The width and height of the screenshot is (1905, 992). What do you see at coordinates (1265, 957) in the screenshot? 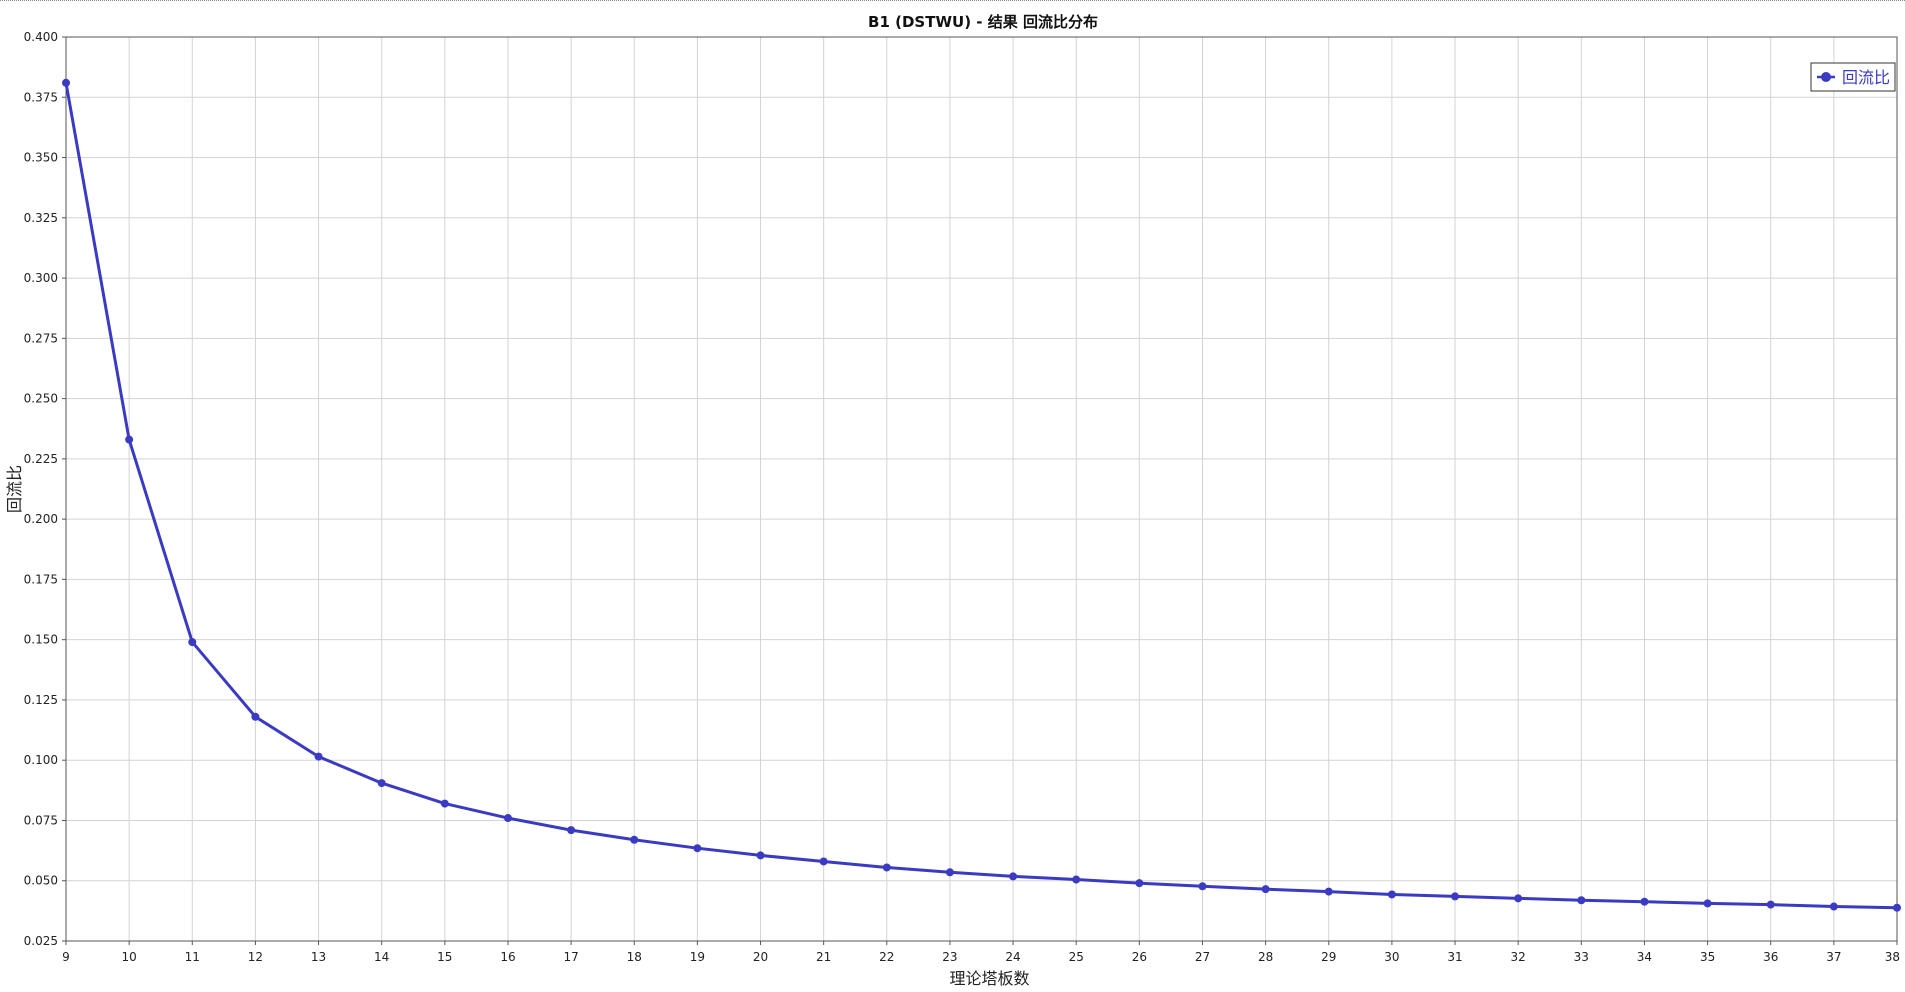
I see `x-tick-label: 28` at bounding box center [1265, 957].